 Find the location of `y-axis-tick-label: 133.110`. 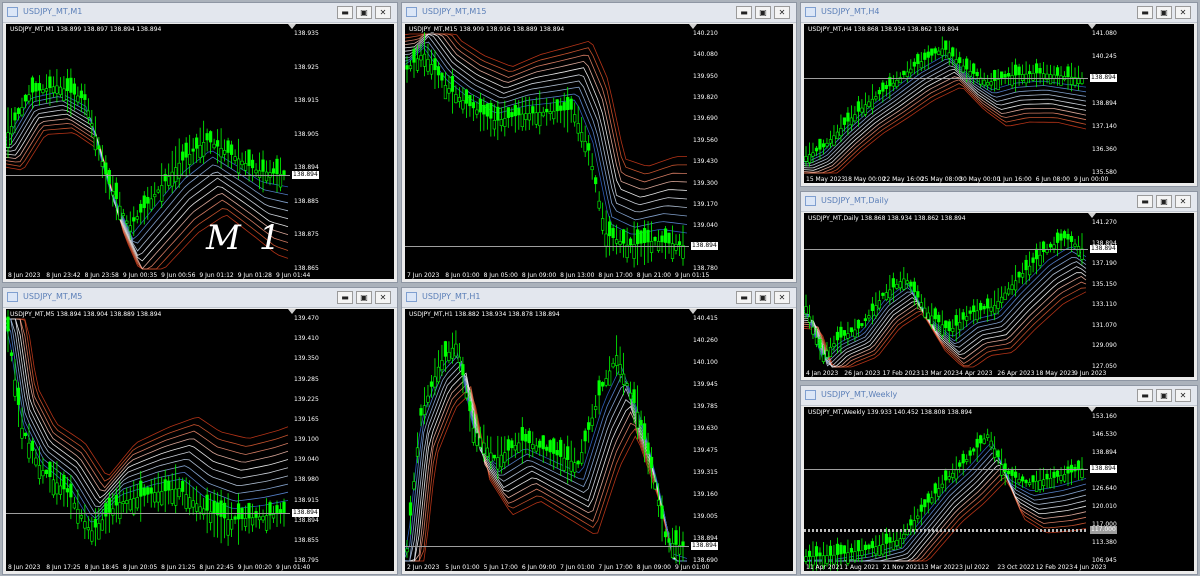

y-axis-tick-label: 133.110 is located at coordinates (1104, 305).